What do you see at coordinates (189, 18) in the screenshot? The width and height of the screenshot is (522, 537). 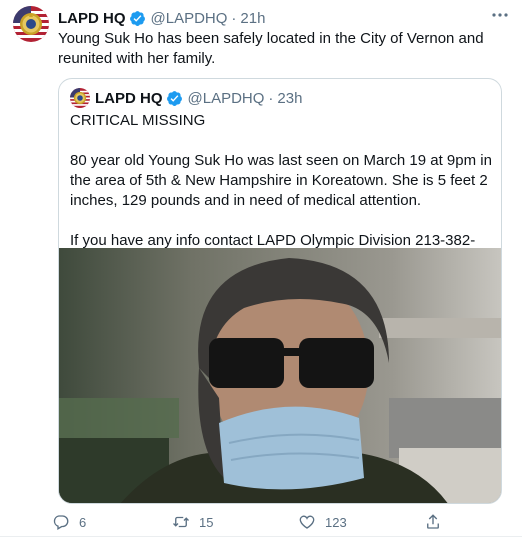 I see `author-handle: @LAPDHQ` at bounding box center [189, 18].